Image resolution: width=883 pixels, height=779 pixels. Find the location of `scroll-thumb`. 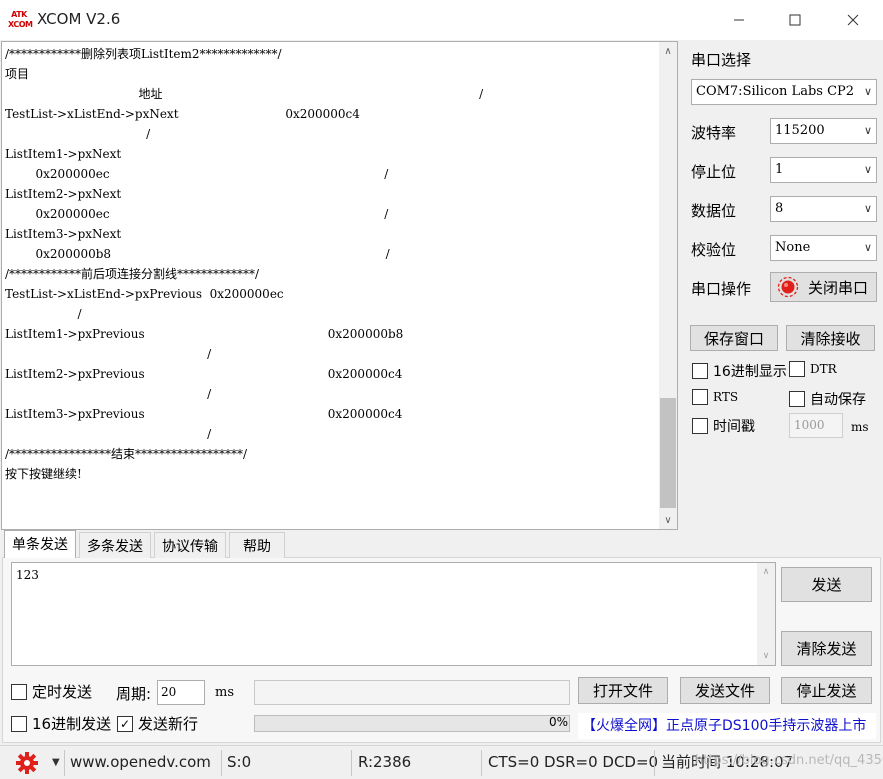

scroll-thumb is located at coordinates (668, 453).